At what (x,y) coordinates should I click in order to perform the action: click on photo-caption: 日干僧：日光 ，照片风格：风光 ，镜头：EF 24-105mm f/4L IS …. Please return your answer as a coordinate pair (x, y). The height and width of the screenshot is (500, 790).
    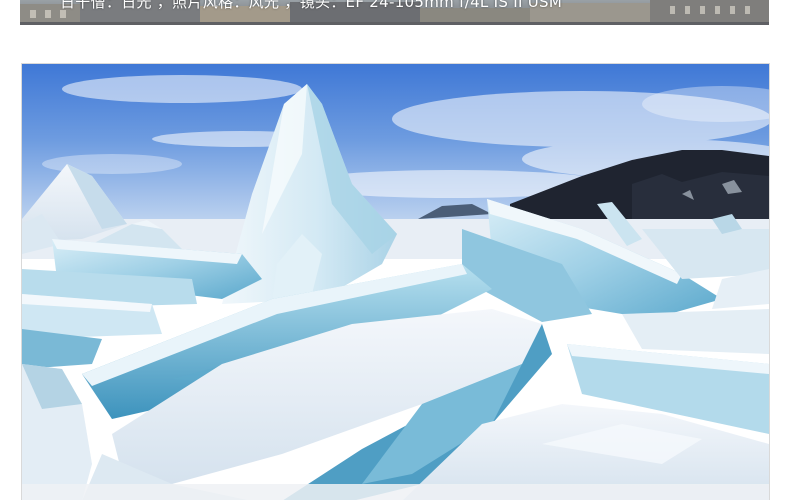
    Looking at the image, I should click on (311, 5).